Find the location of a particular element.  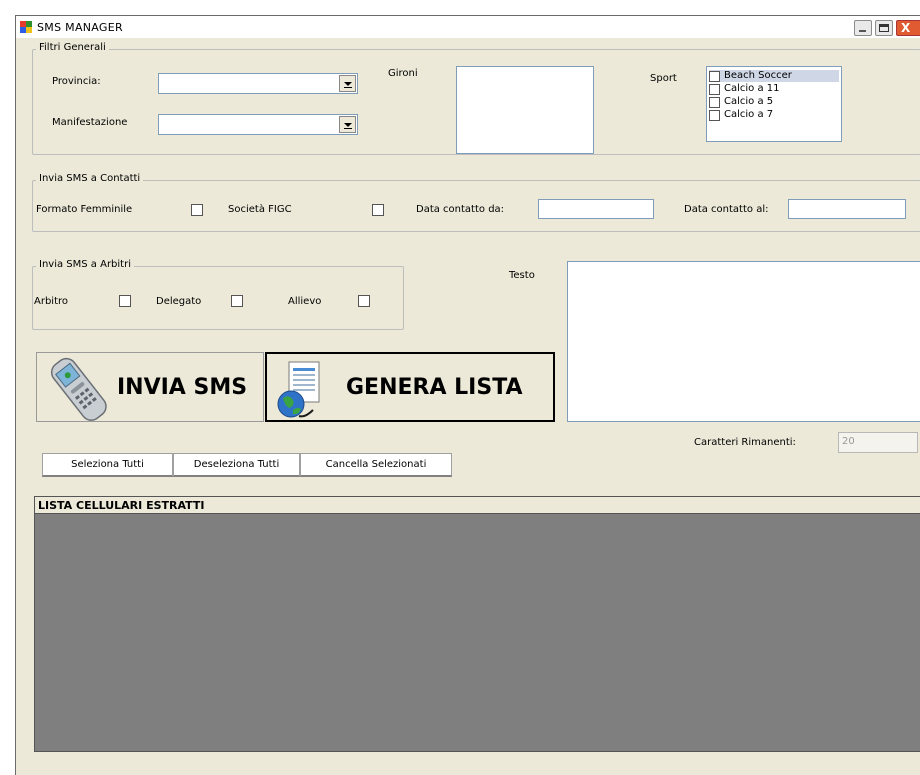

send-sms-label: INVIA SMS is located at coordinates (182, 387).